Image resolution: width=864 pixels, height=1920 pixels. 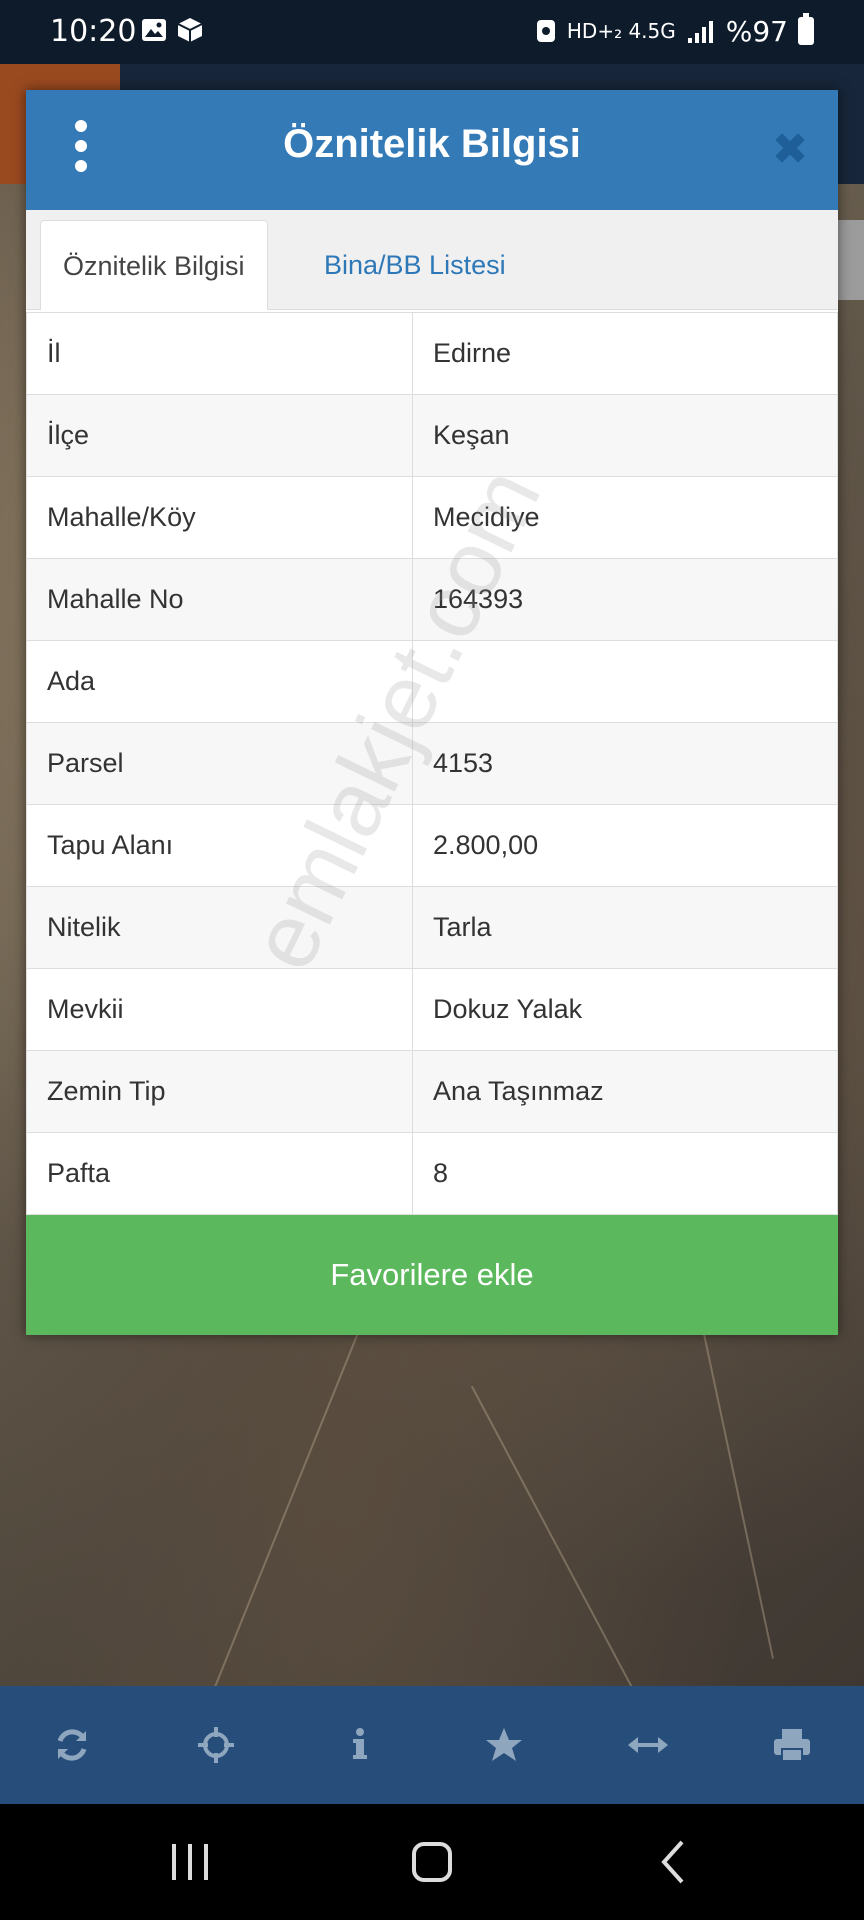 I want to click on star-icon, so click(x=504, y=1745).